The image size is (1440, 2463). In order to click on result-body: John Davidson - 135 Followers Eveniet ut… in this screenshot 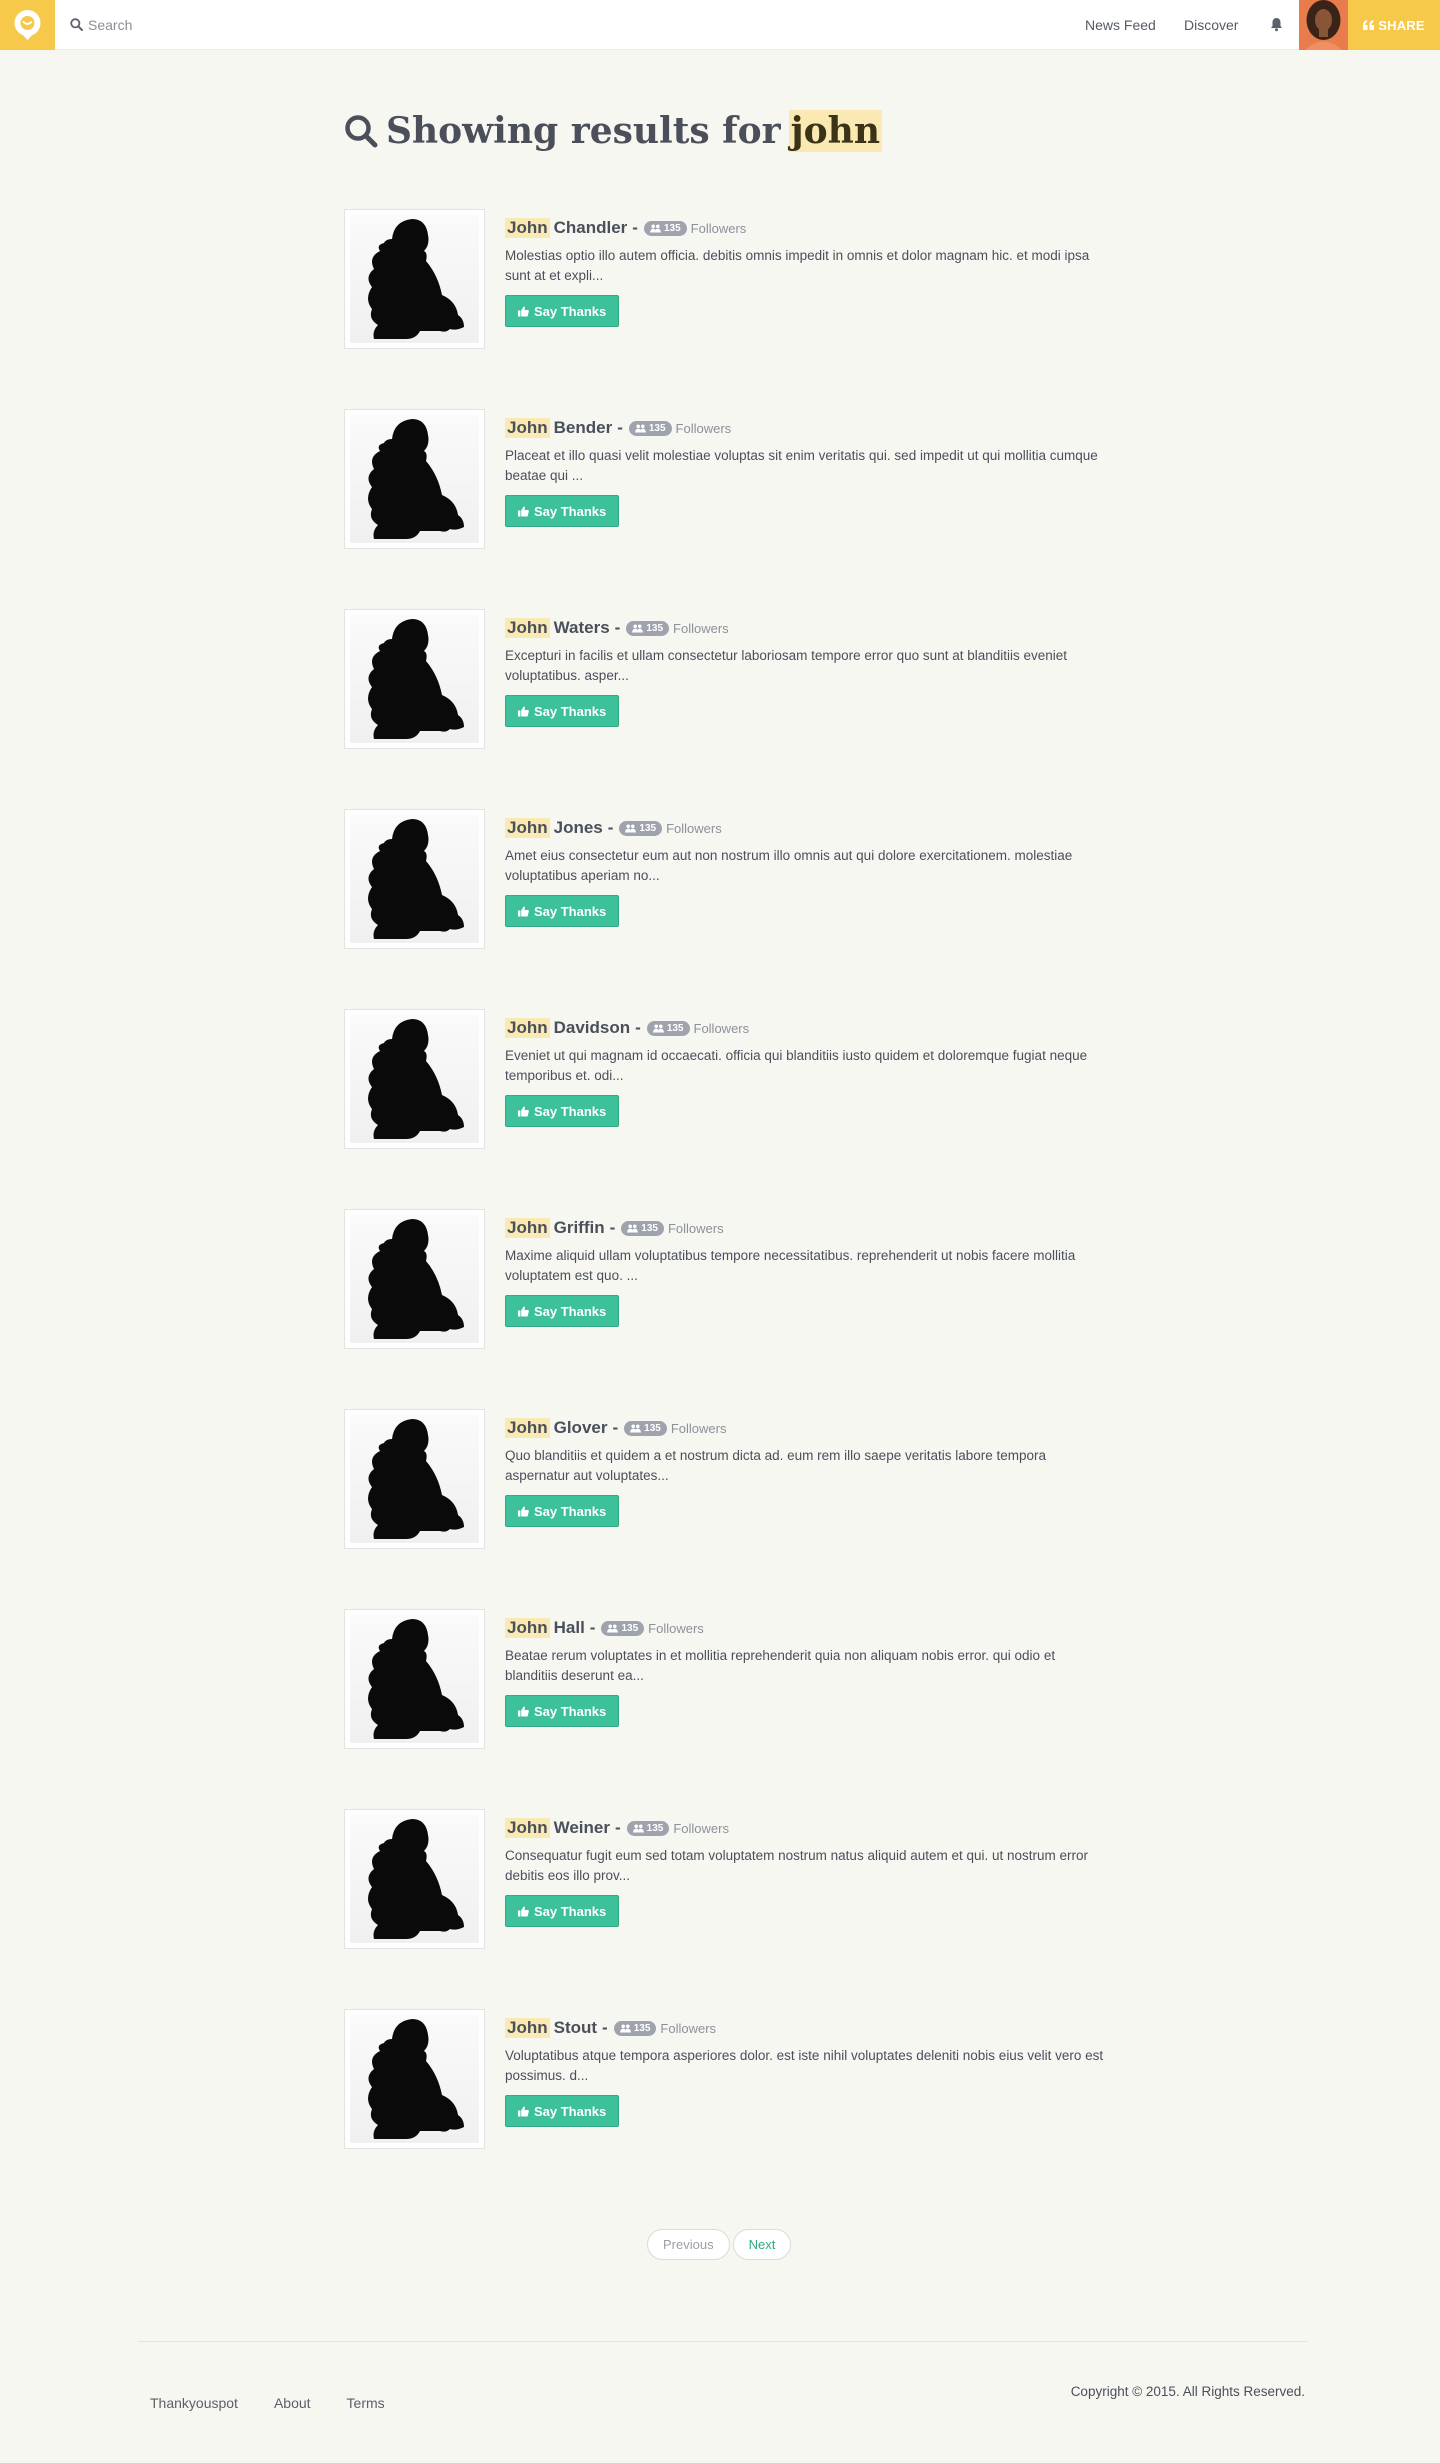, I will do `click(805, 1072)`.